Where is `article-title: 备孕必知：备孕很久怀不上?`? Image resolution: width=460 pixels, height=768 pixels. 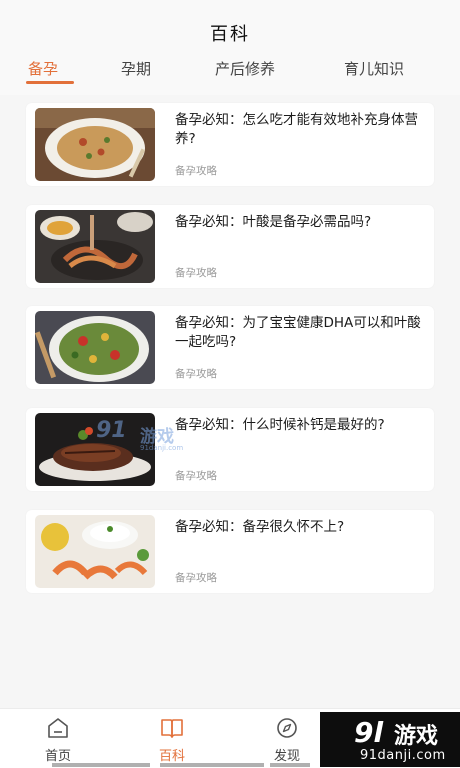
article-title: 备孕必知：备孕很久怀不上? is located at coordinates (260, 527).